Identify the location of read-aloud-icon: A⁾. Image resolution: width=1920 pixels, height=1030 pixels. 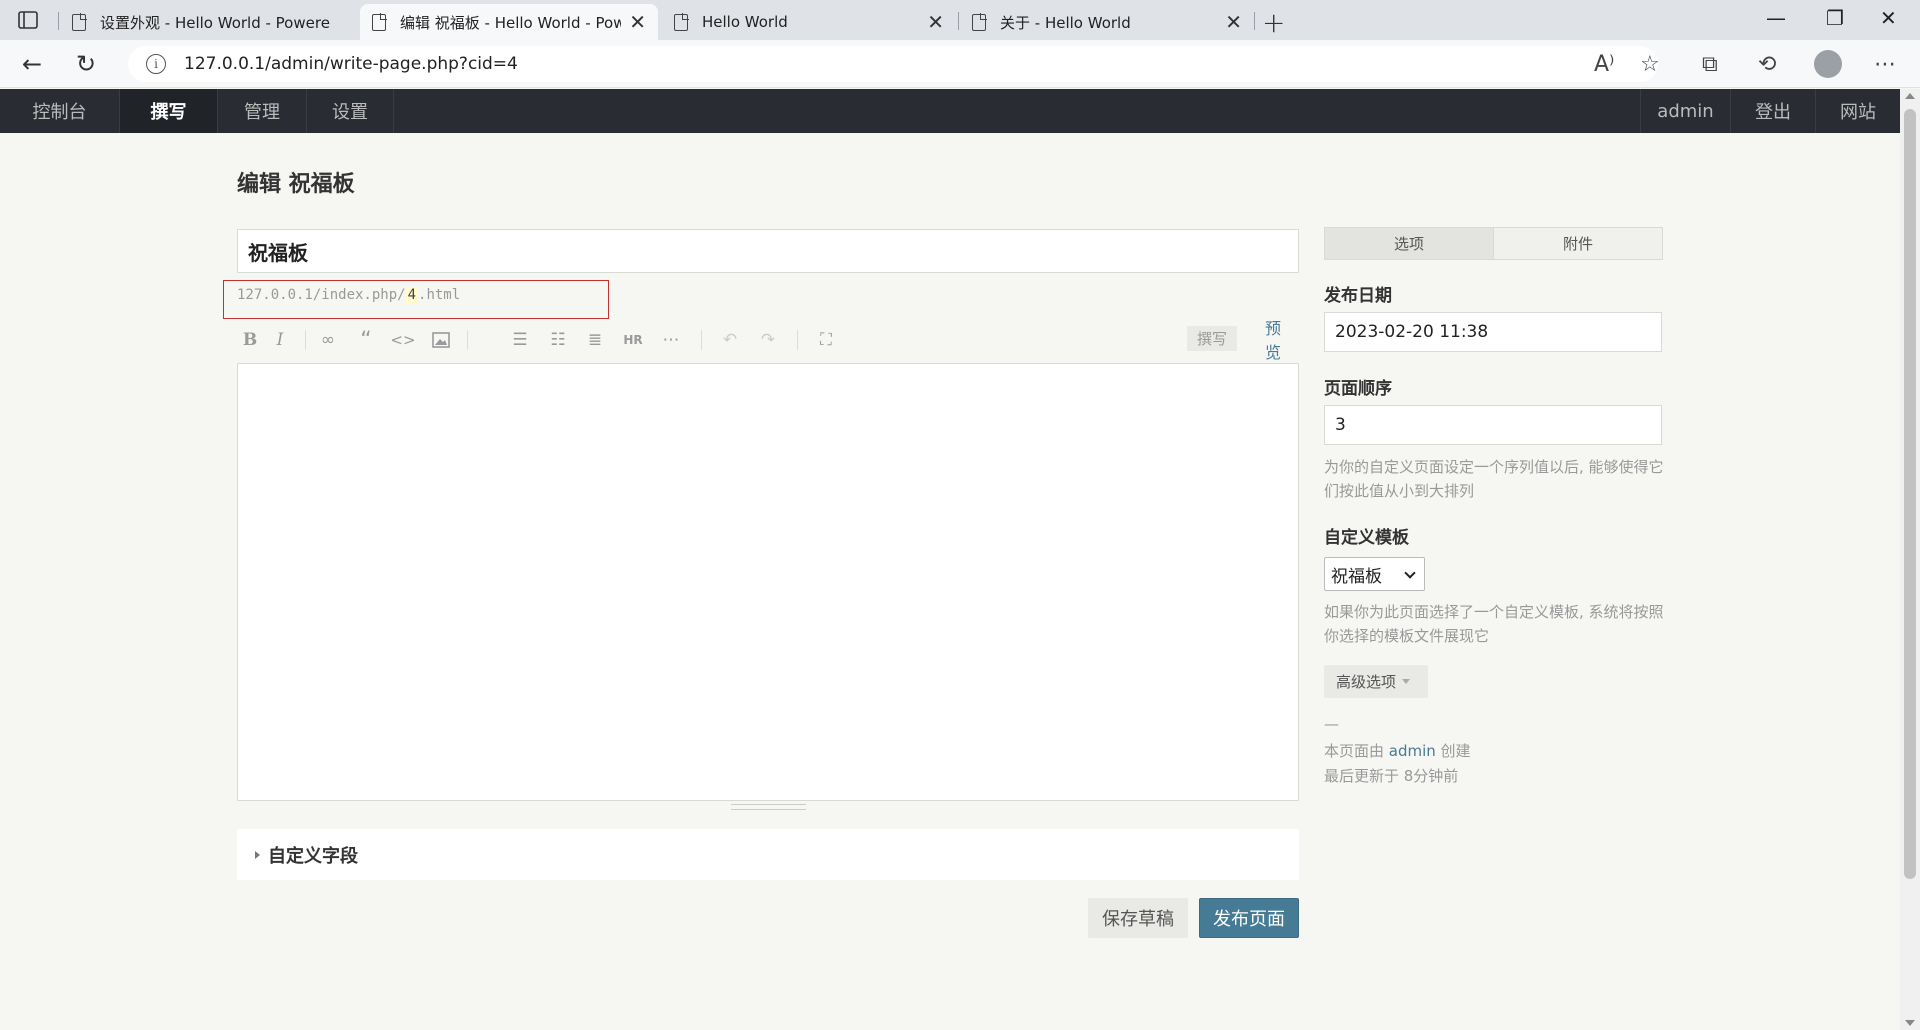
(1604, 64).